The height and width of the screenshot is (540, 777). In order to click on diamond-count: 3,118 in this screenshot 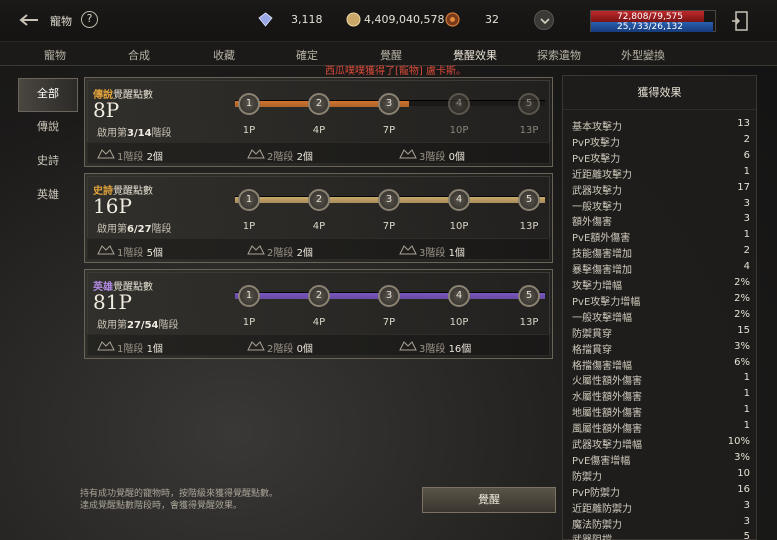, I will do `click(307, 19)`.